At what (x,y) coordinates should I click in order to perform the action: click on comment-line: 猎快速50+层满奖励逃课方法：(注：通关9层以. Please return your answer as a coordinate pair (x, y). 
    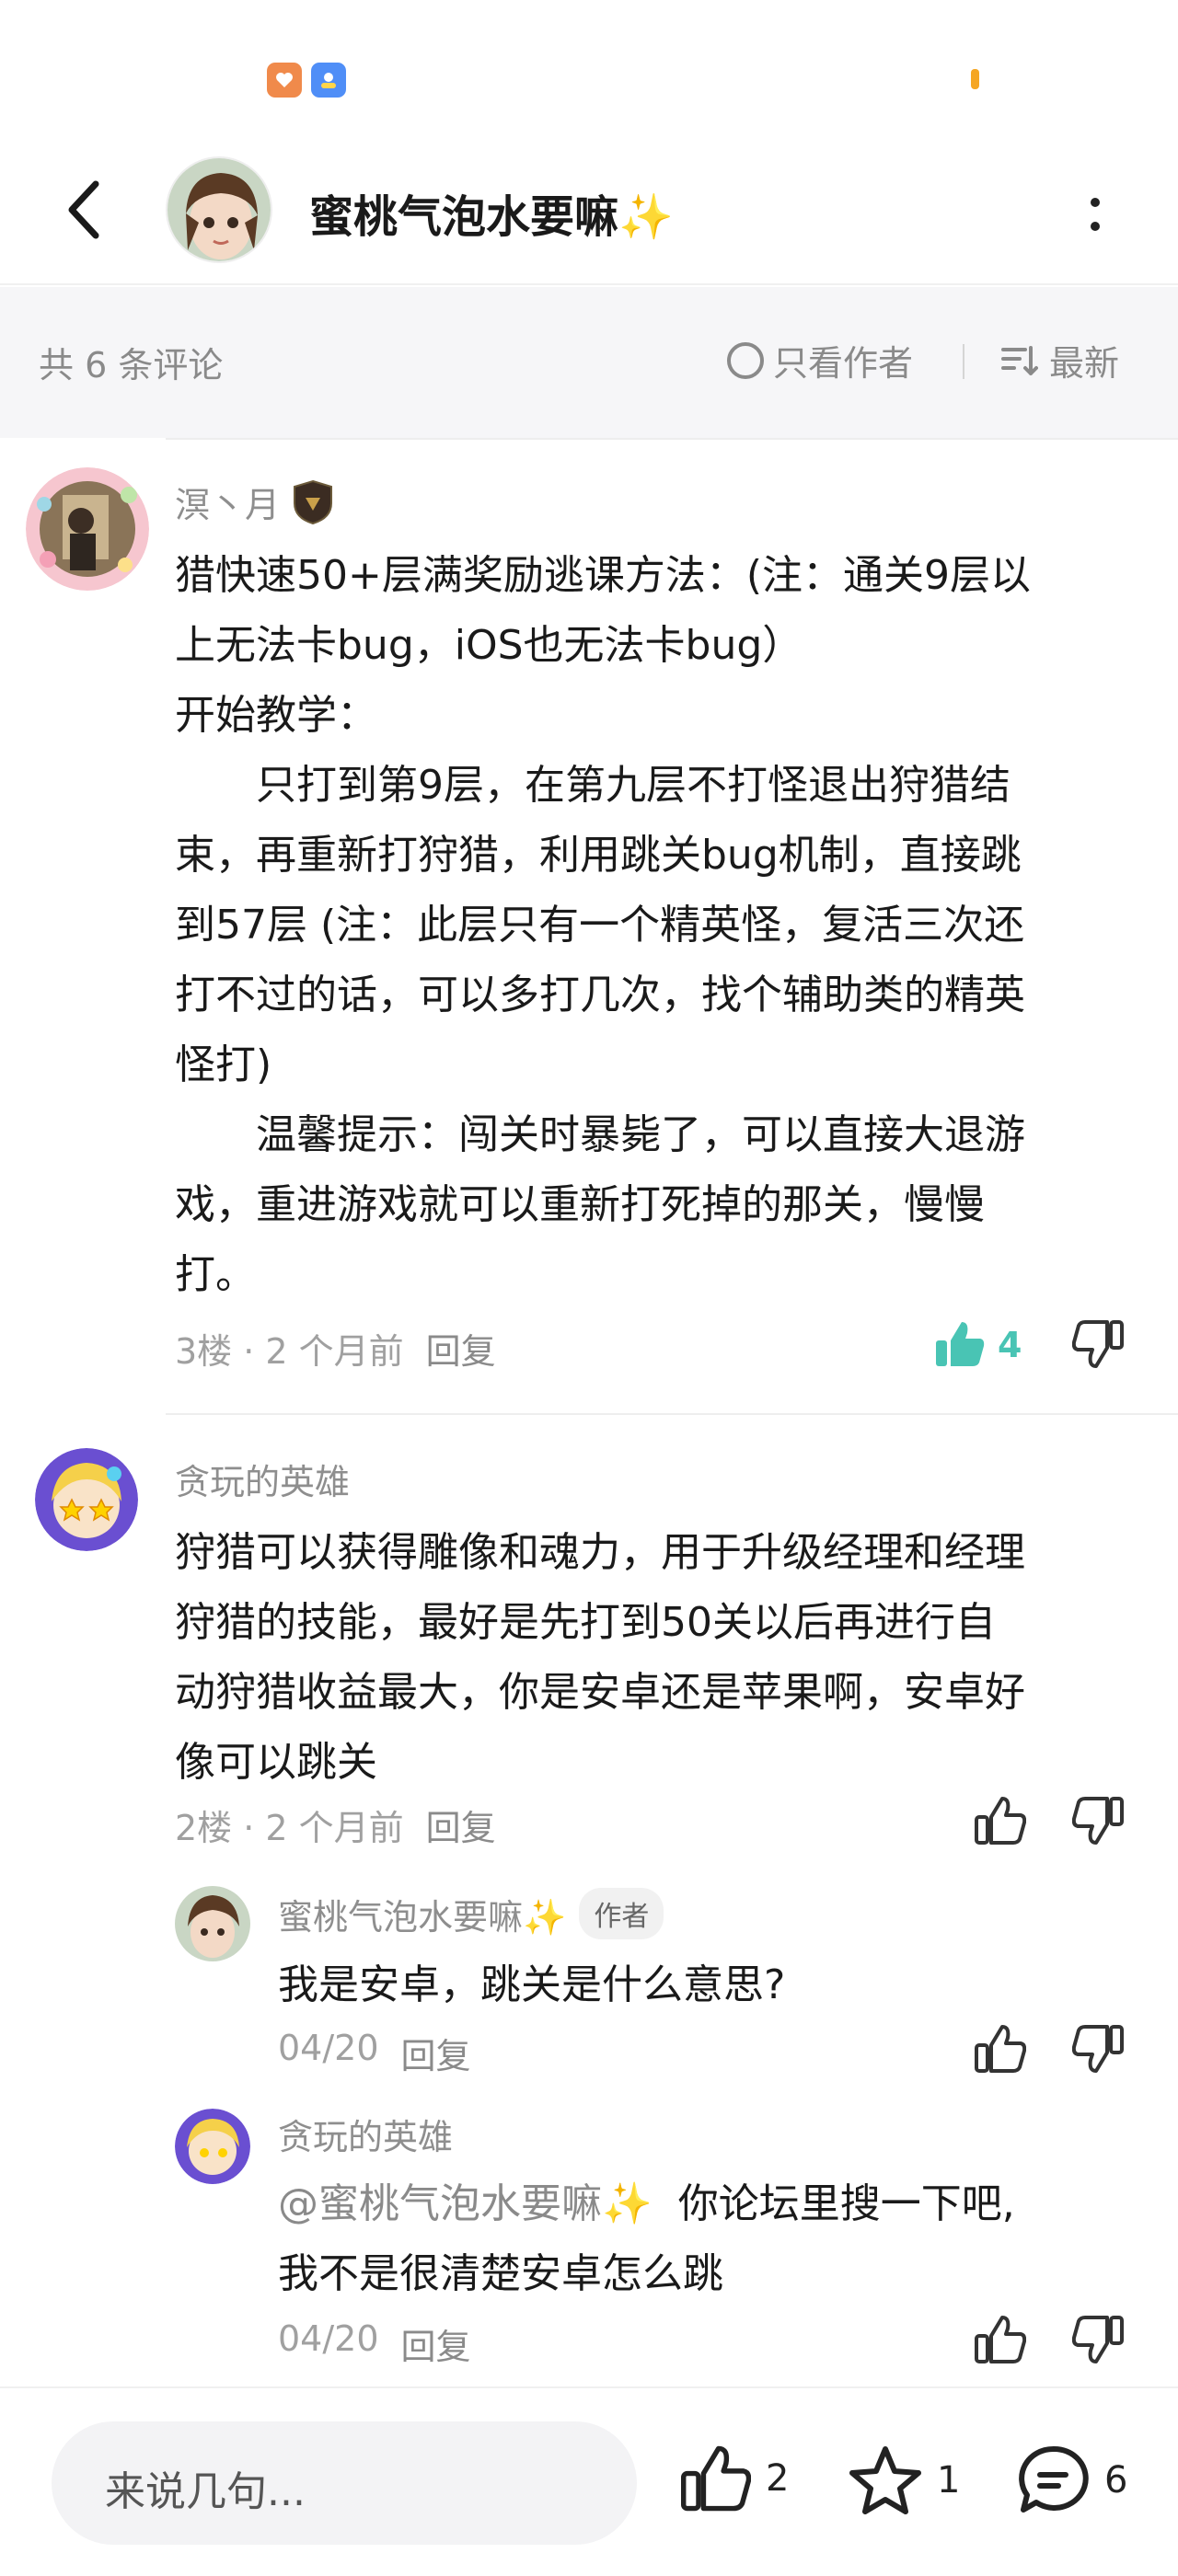
    Looking at the image, I should click on (603, 575).